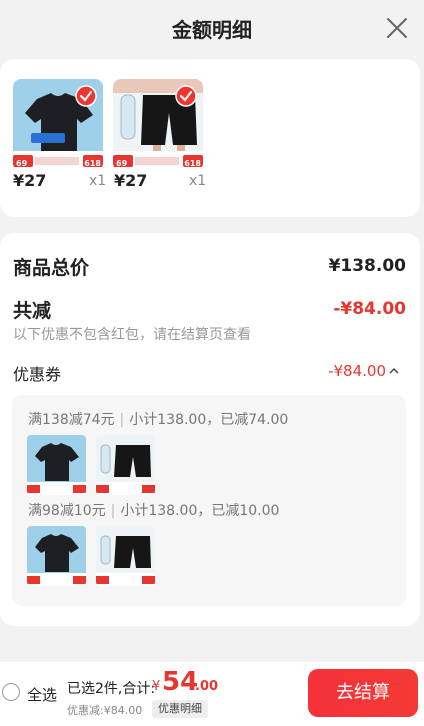 This screenshot has width=424, height=726. I want to click on selected-count: 已选2件,合计:, so click(111, 689).